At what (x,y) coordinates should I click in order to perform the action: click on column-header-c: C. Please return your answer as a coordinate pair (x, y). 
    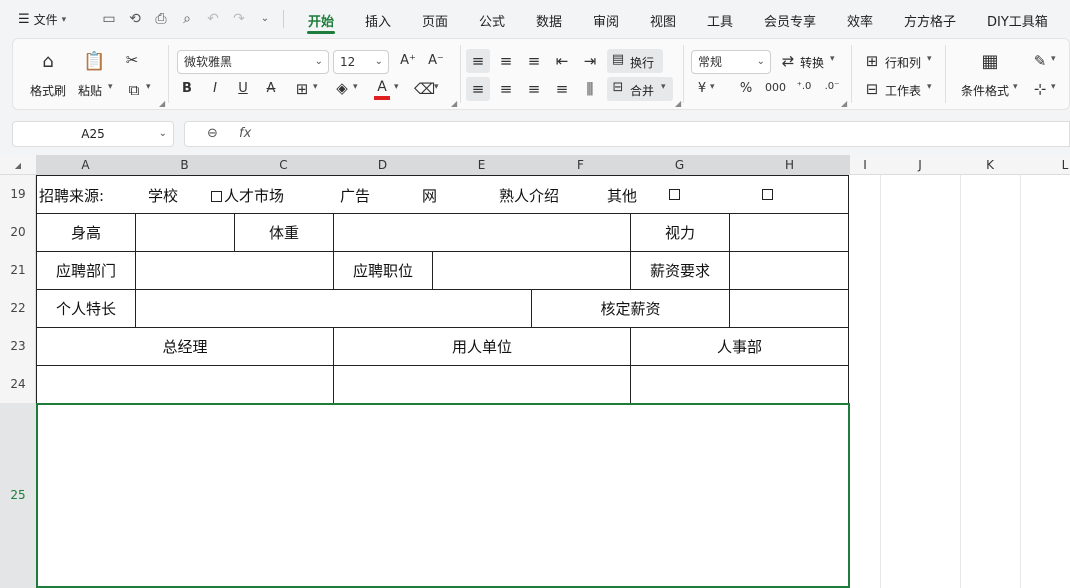
    Looking at the image, I should click on (283, 165).